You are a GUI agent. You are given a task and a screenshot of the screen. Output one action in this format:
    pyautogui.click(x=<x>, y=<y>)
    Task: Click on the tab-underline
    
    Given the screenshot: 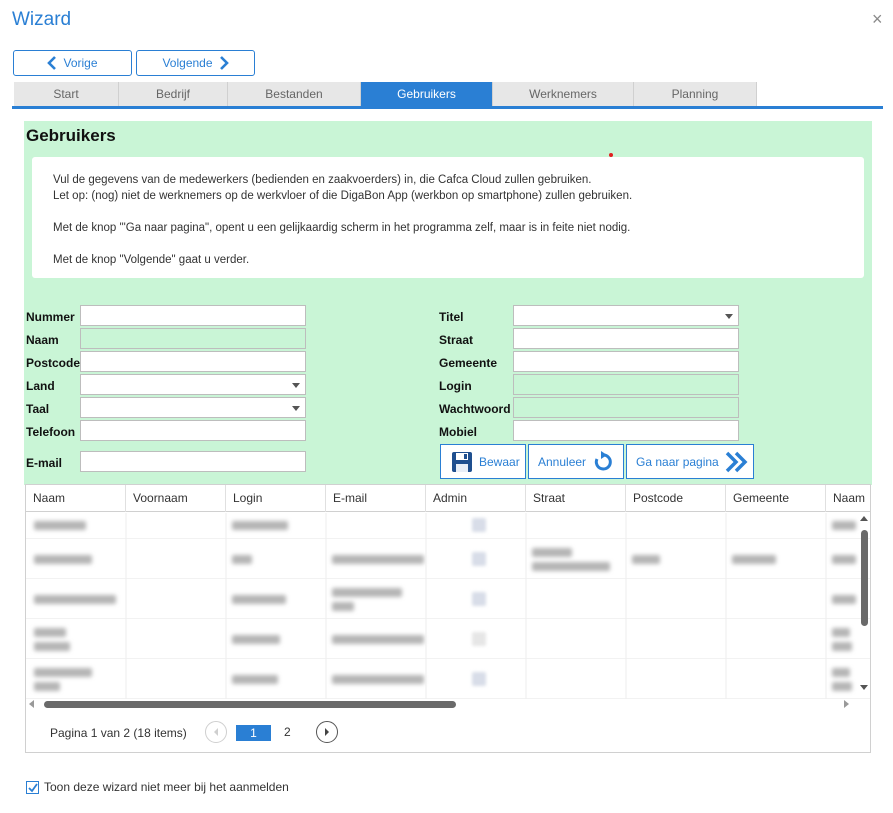 What is the action you would take?
    pyautogui.click(x=447, y=107)
    